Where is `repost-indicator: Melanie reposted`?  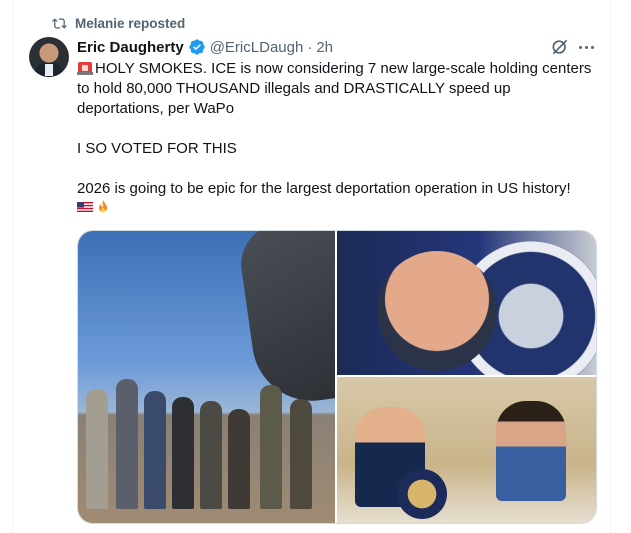
repost-indicator: Melanie reposted is located at coordinates (118, 23).